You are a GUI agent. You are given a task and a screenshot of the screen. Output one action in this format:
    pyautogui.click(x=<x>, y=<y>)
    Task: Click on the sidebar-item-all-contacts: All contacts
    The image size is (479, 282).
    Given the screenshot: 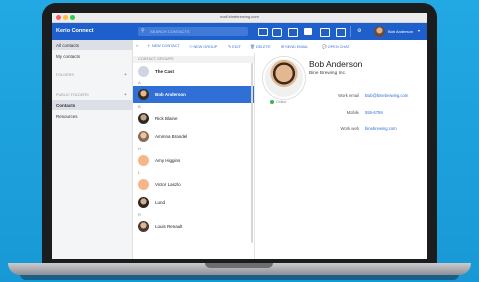 What is the action you would take?
    pyautogui.click(x=67, y=45)
    